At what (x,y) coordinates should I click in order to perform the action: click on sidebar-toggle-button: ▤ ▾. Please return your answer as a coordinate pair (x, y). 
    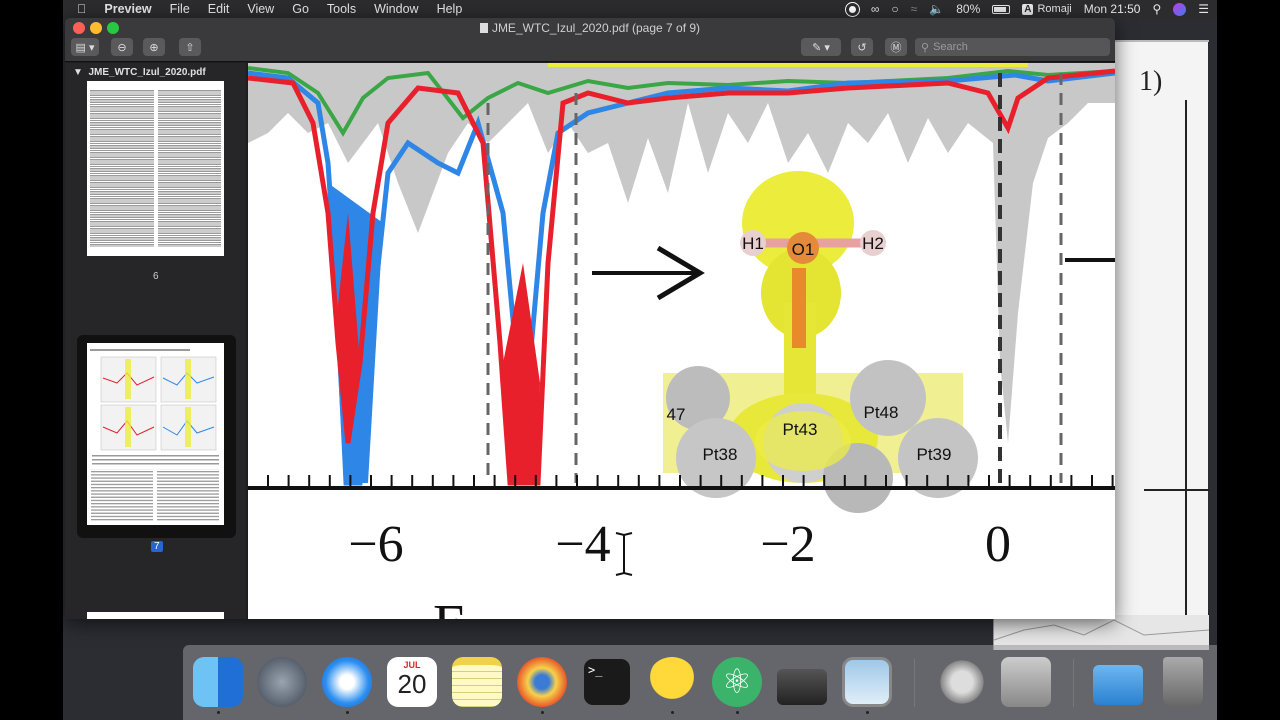
    Looking at the image, I should click on (85, 47).